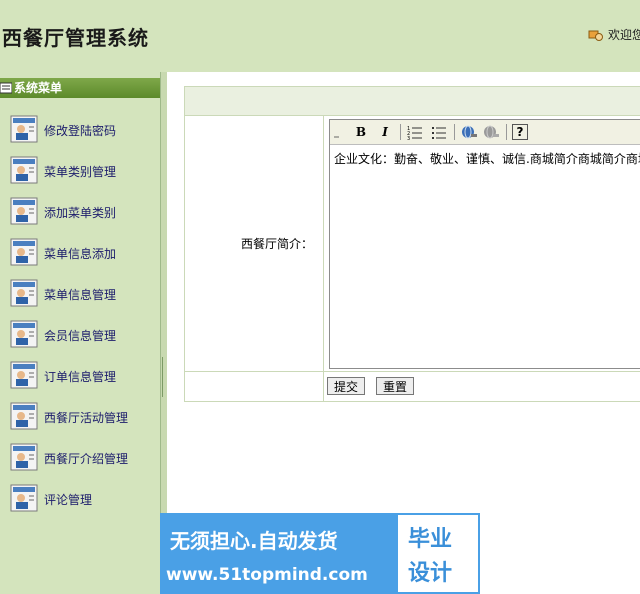 This screenshot has width=640, height=594. I want to click on form-header-bar, so click(412, 101).